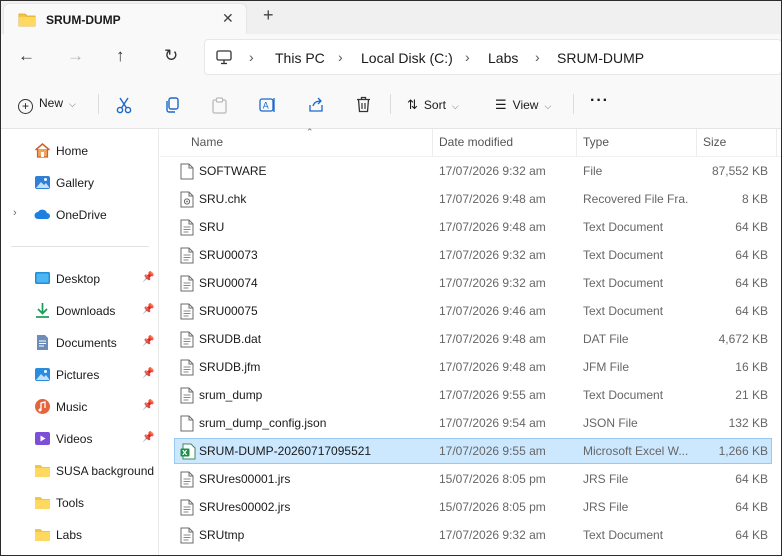 The width and height of the screenshot is (782, 556). What do you see at coordinates (80, 311) in the screenshot?
I see `sidebar-item-downloads: Downloads 📌` at bounding box center [80, 311].